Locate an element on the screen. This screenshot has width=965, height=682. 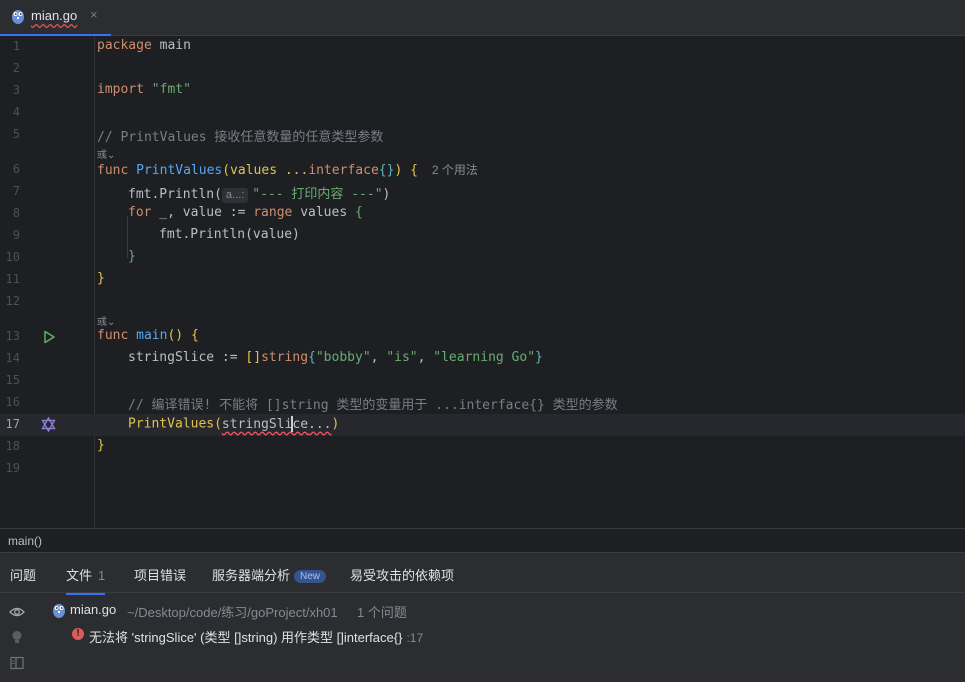
breadcrumb-item: main() is located at coordinates (25, 541).